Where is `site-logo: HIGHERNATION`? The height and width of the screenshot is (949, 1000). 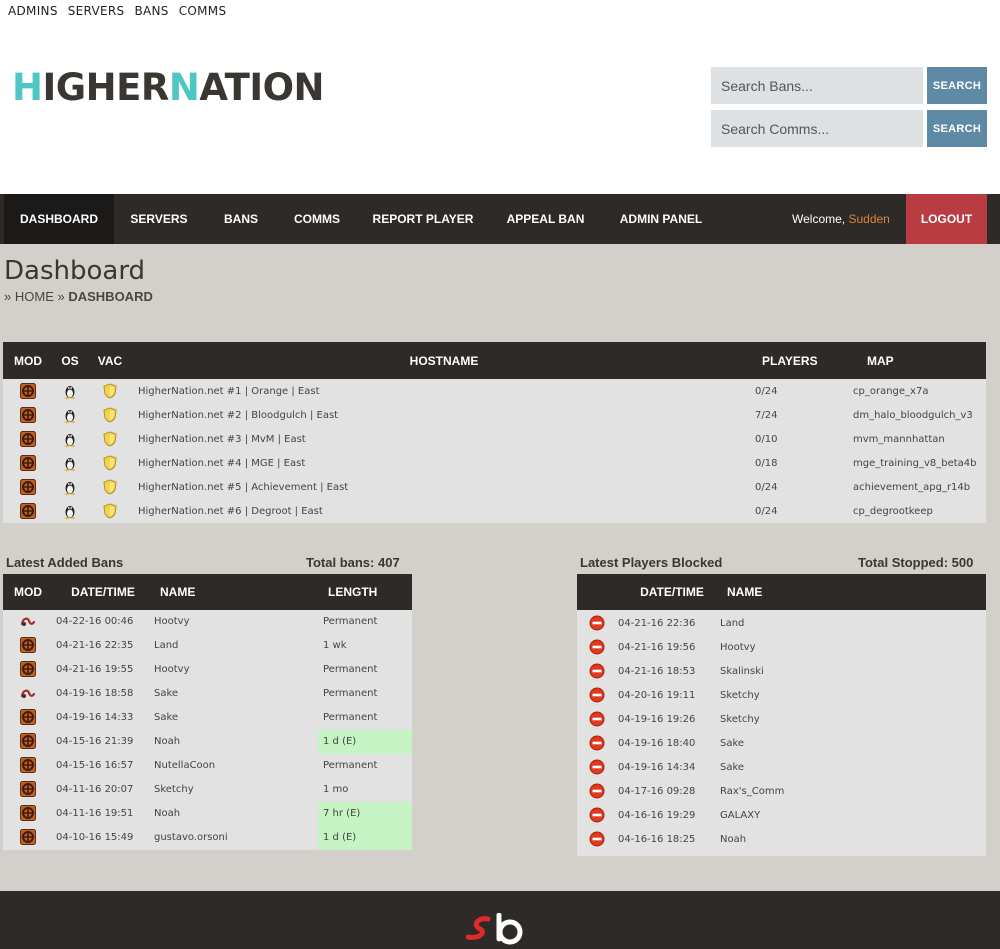 site-logo: HIGHERNATION is located at coordinates (168, 87).